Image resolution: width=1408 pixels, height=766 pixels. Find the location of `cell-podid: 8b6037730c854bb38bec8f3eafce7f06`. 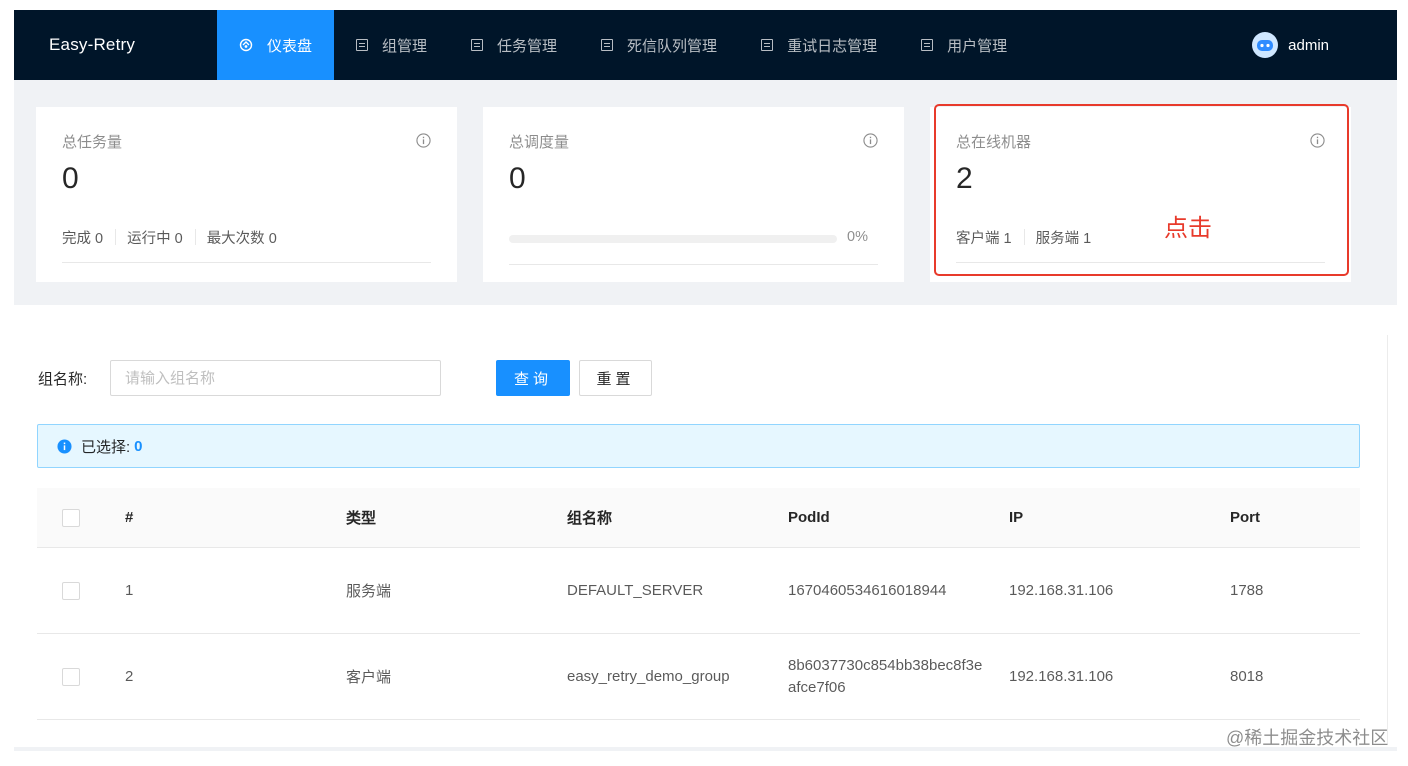

cell-podid: 8b6037730c854bb38bec8f3eafce7f06 is located at coordinates (885, 676).